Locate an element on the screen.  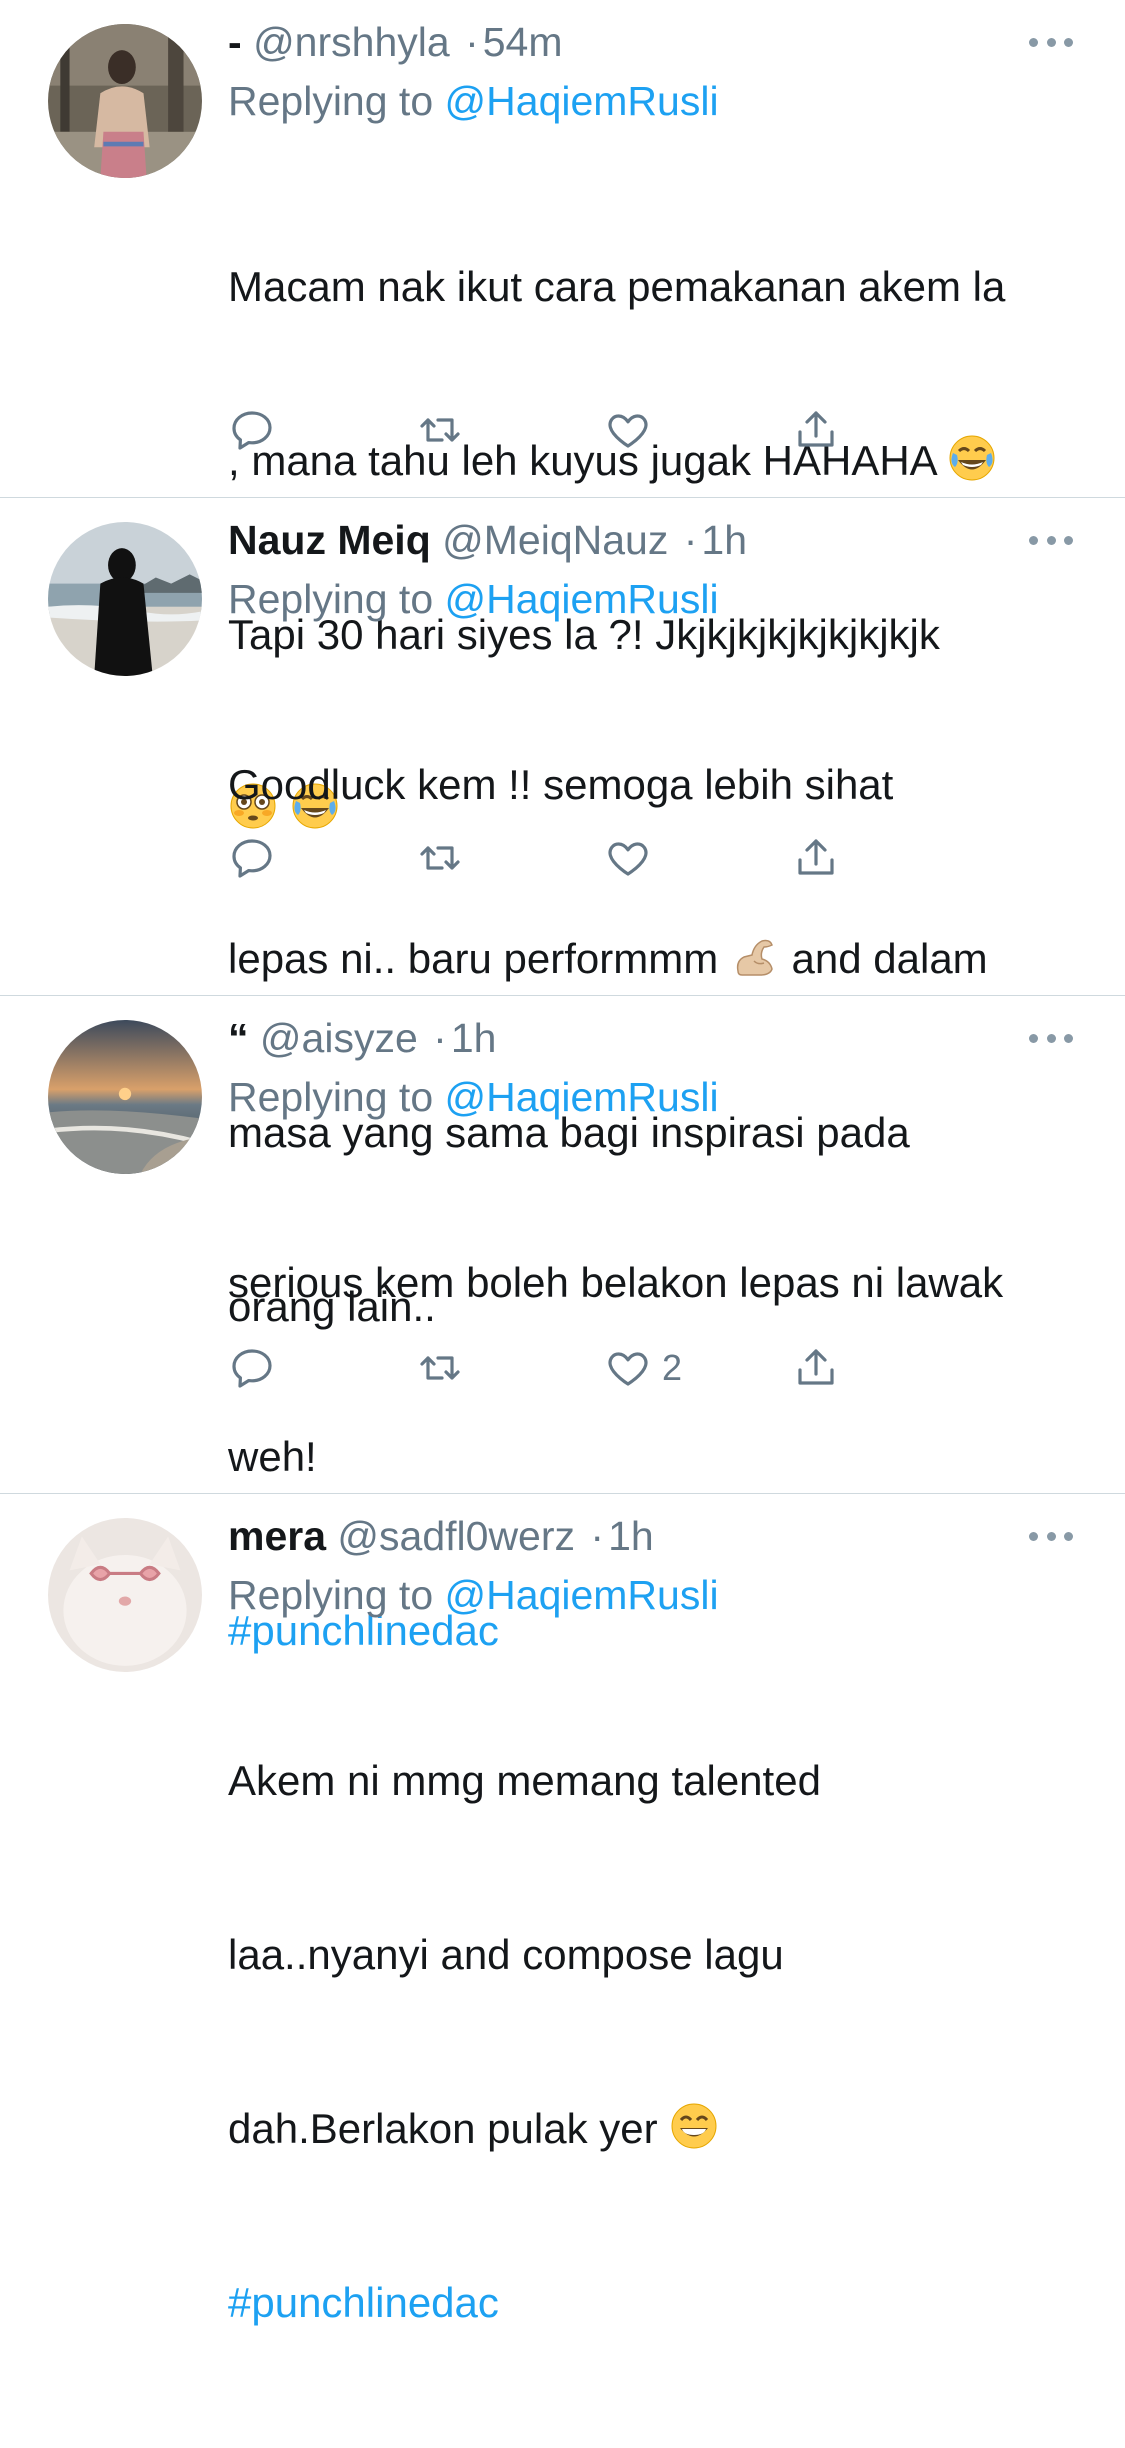
tweet-header: Nauz Meiq @MeiqNauz ·1h is located at coordinates (648, 540).